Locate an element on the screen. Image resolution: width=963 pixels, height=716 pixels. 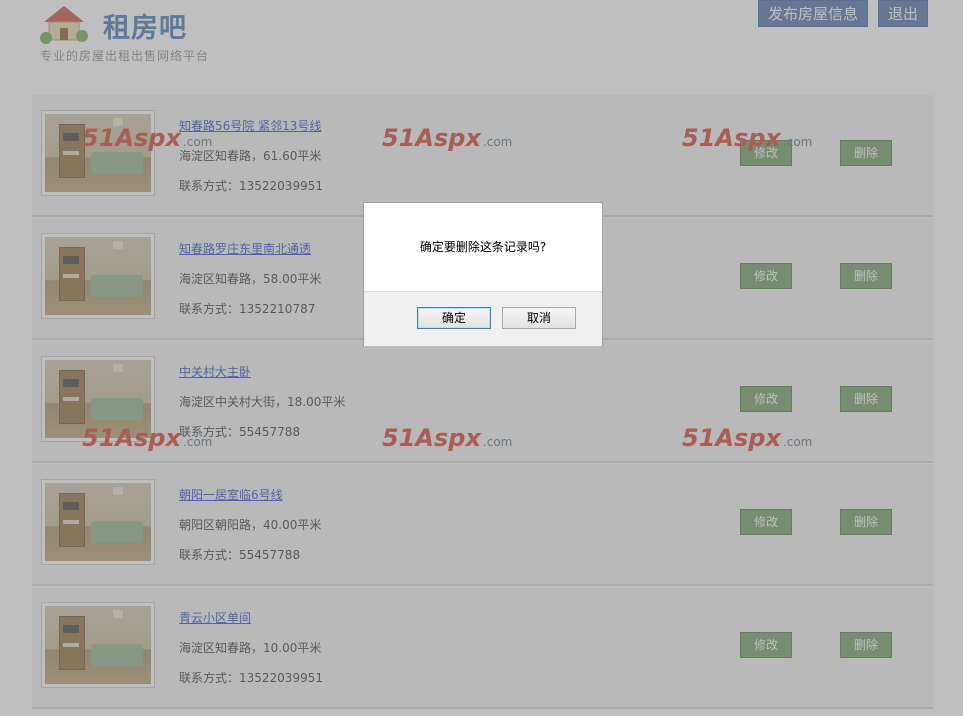
dialog-message: 确定要删除这条记录吗? is located at coordinates (483, 247).